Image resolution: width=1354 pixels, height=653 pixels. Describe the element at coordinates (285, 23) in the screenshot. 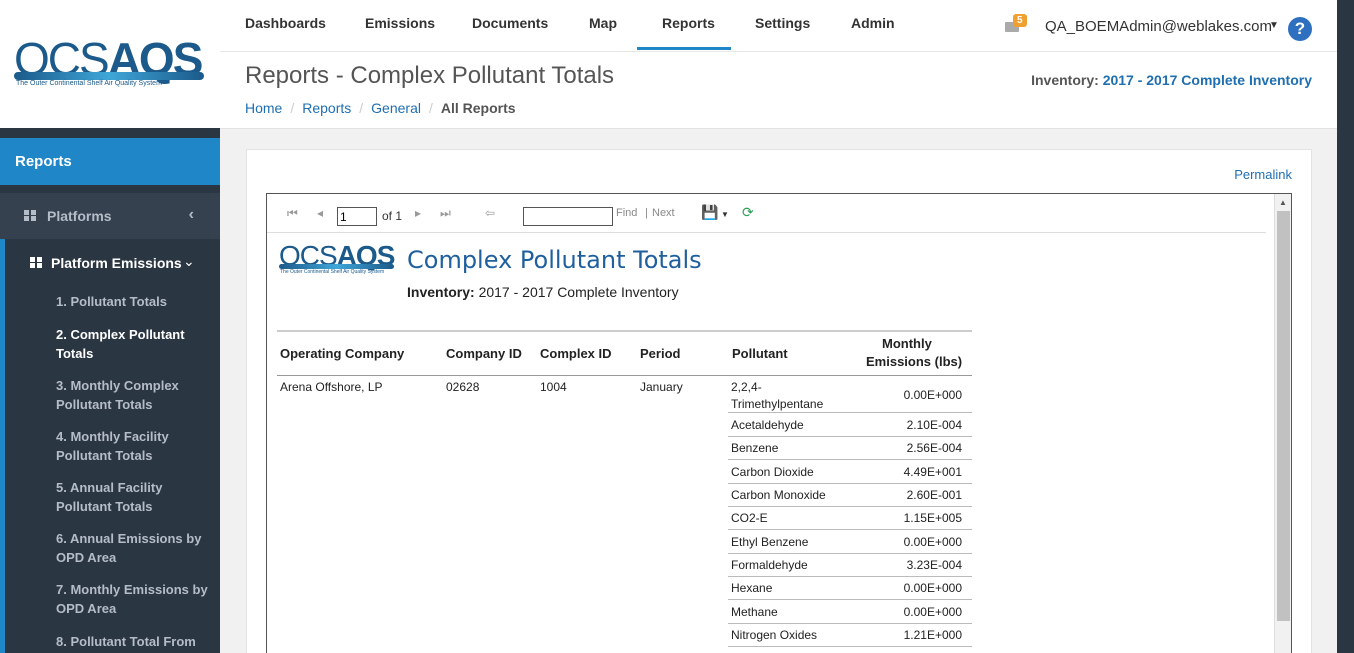

I see `nav-dashboards: Dashboards` at that location.